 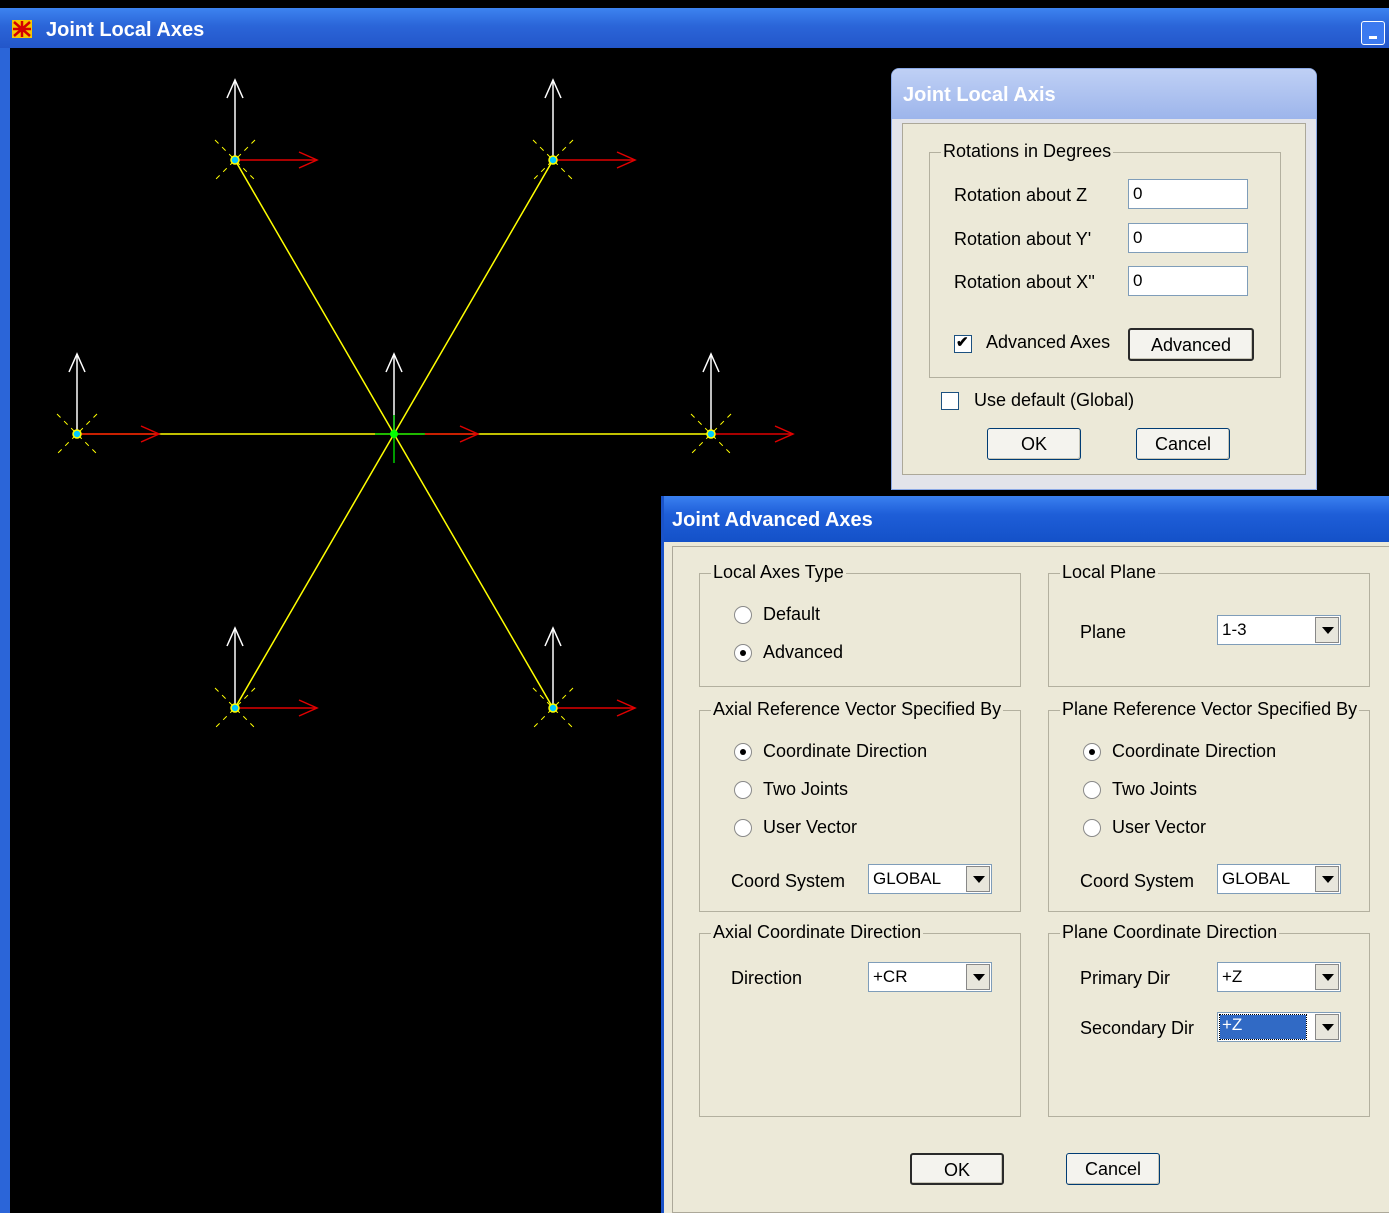 I want to click on group-legend: Axial Reference Vector Specified By, so click(x=857, y=709).